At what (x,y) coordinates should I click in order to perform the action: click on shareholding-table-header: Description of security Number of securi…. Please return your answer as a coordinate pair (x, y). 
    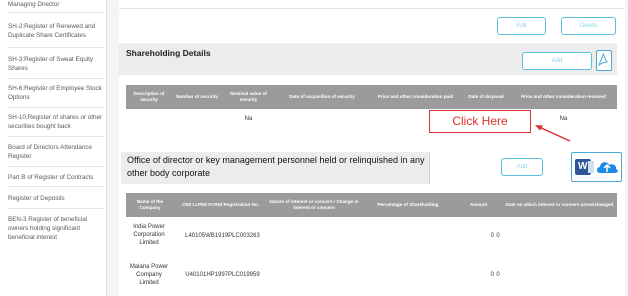
    Looking at the image, I should click on (371, 97).